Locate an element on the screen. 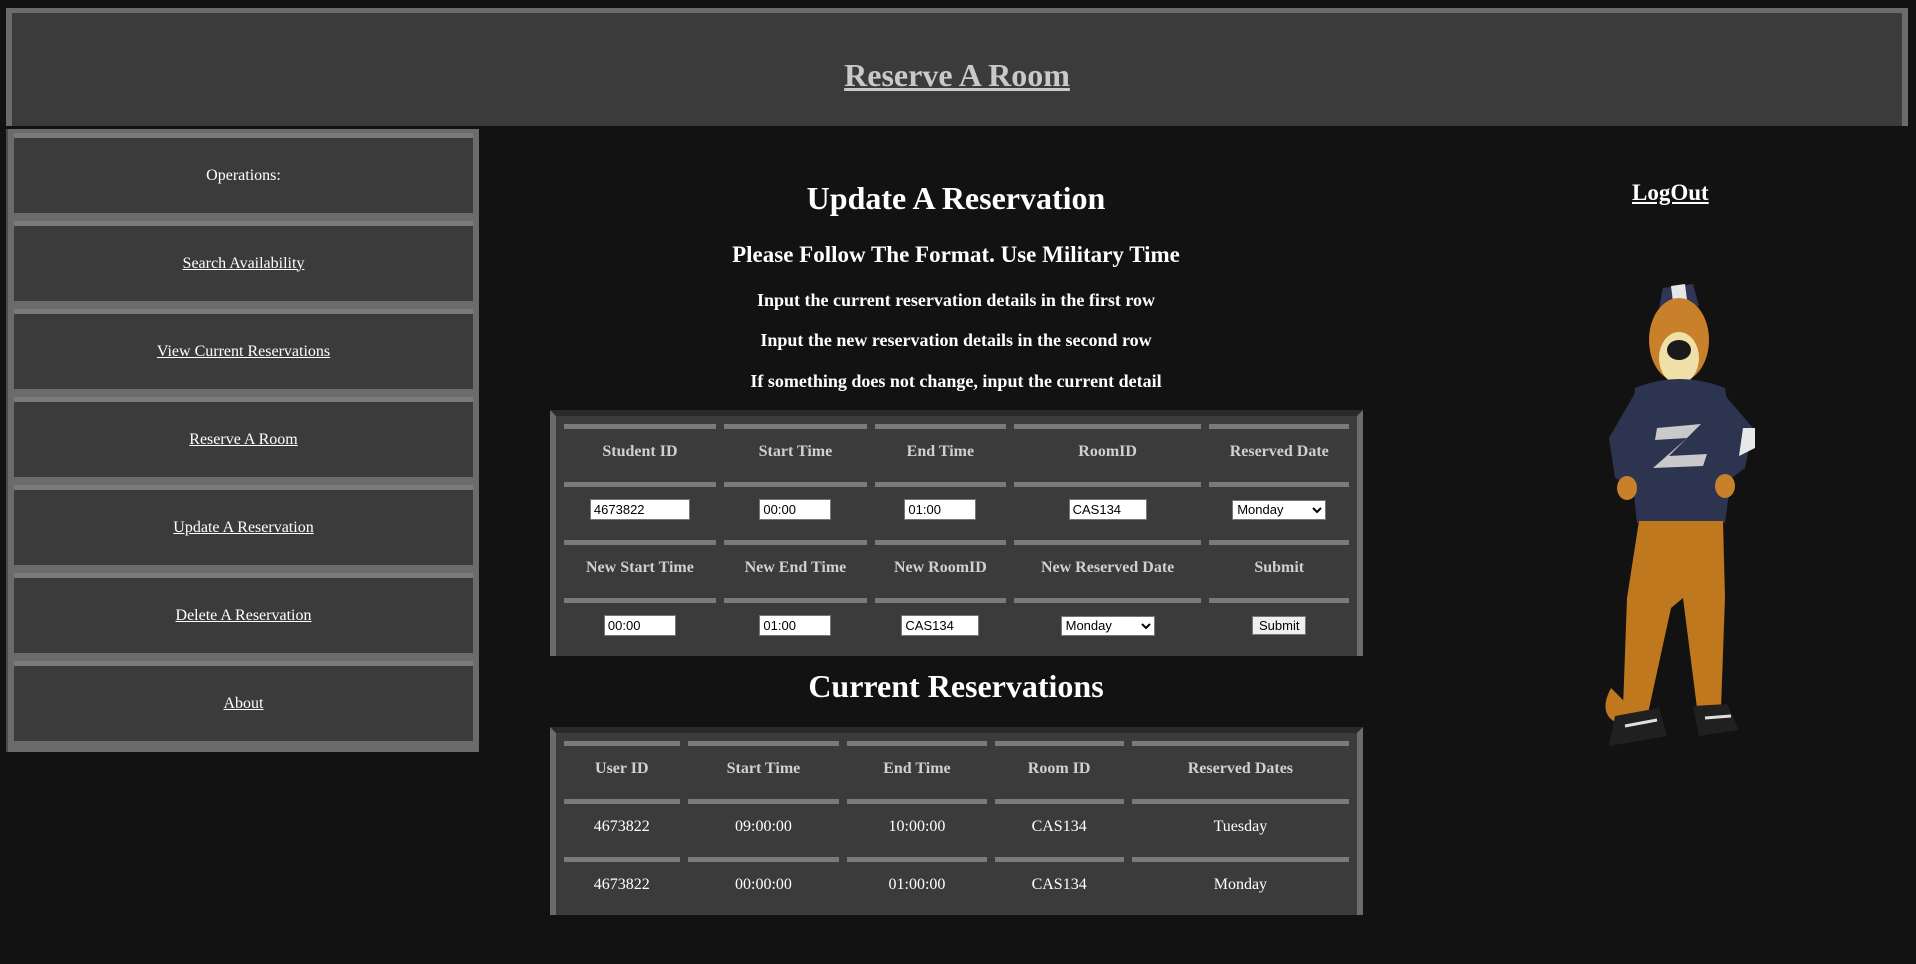 This screenshot has width=1916, height=964. cell-start-time: 00:00:00 is located at coordinates (763, 882).